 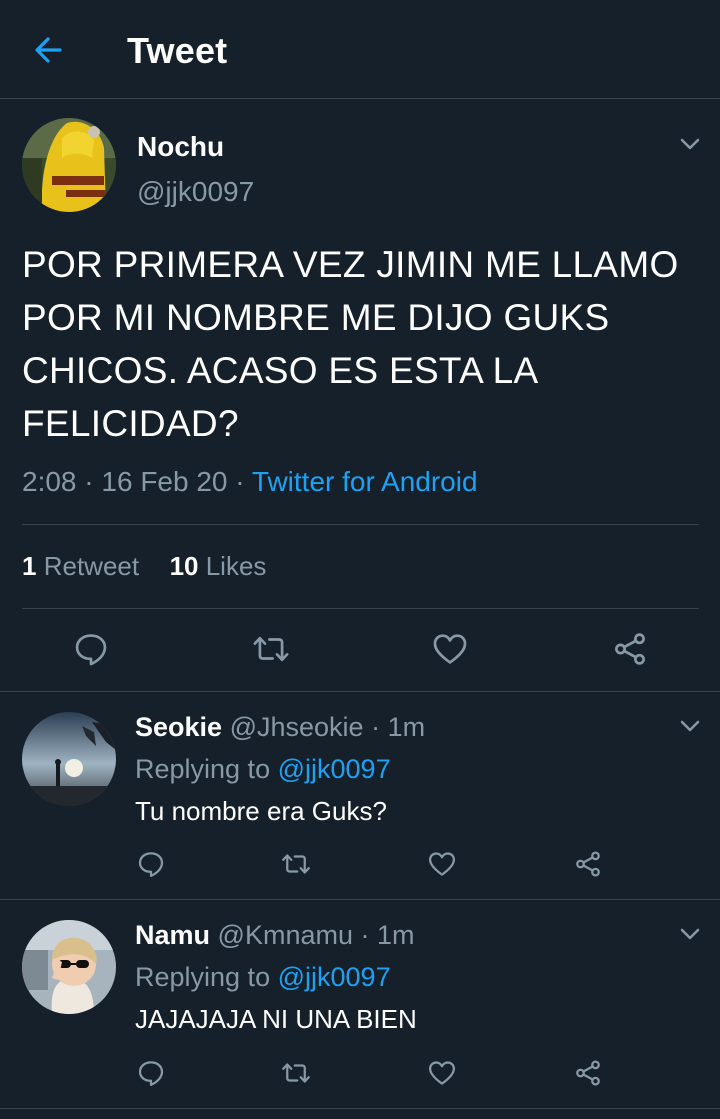 What do you see at coordinates (236, 566) in the screenshot?
I see `likes-label: Likes` at bounding box center [236, 566].